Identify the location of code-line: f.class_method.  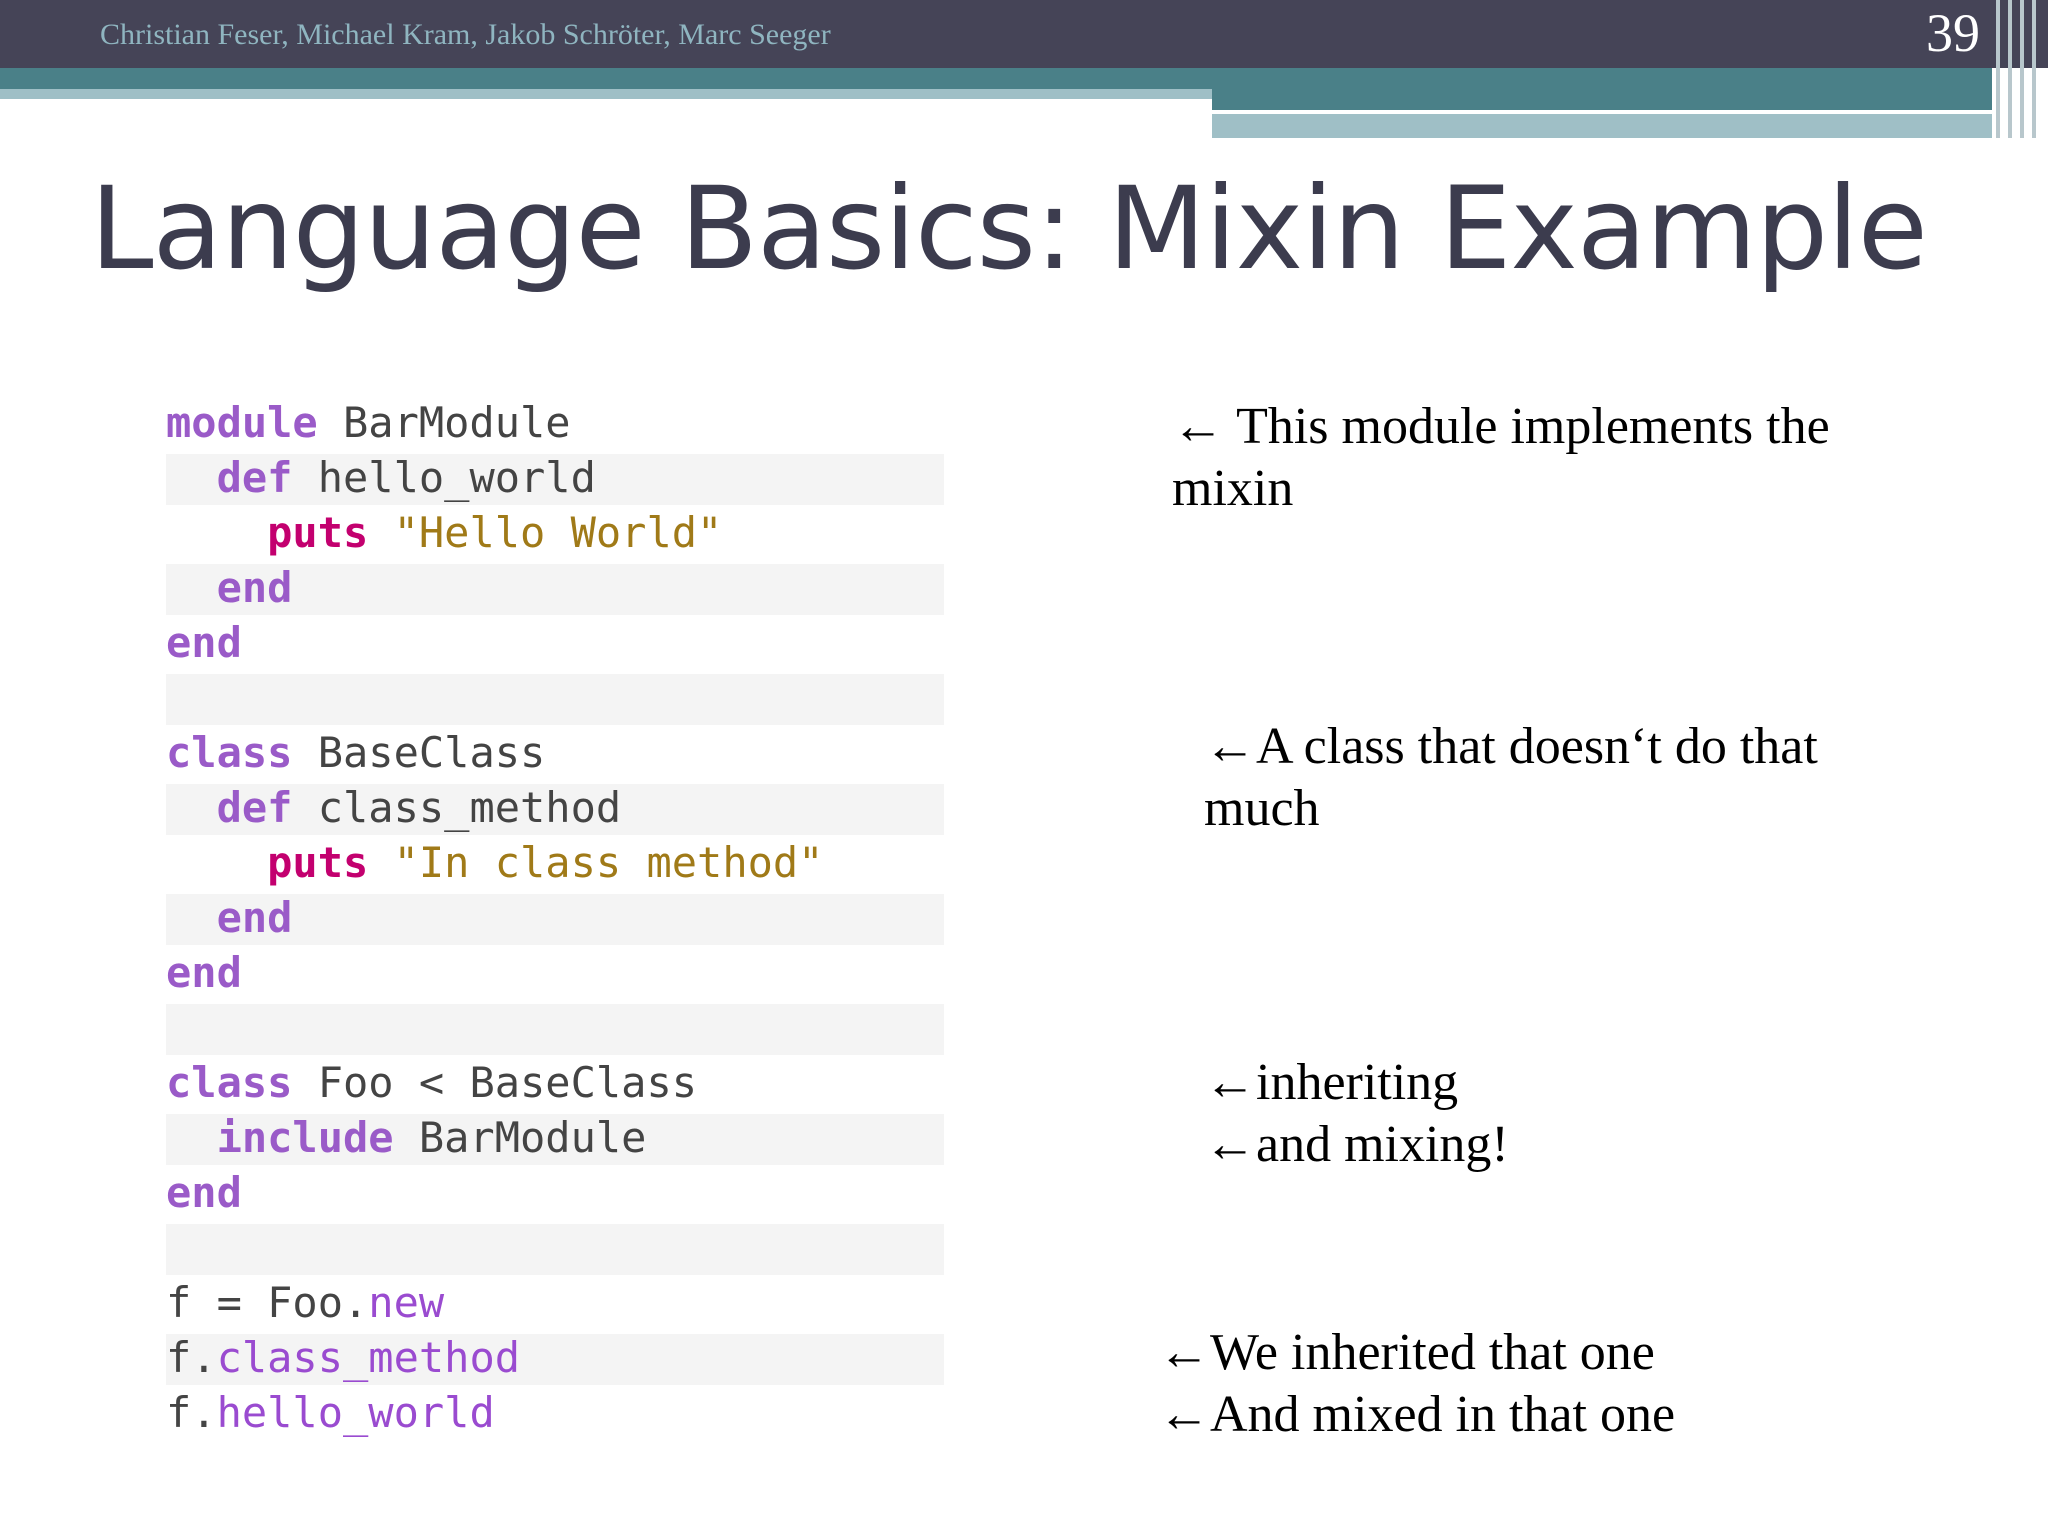
(556, 1359).